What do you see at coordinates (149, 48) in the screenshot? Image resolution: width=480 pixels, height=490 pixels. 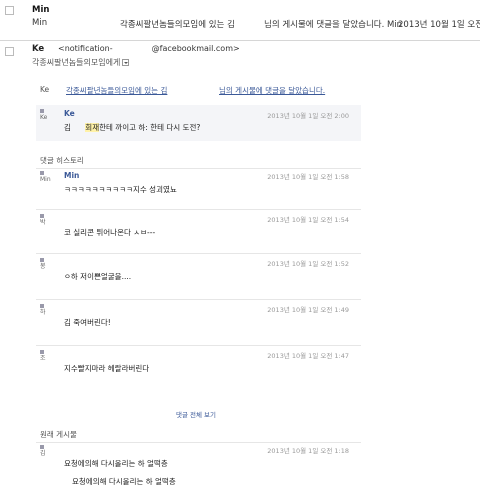 I see `sender-email: <notification- @facebookmail.com>` at bounding box center [149, 48].